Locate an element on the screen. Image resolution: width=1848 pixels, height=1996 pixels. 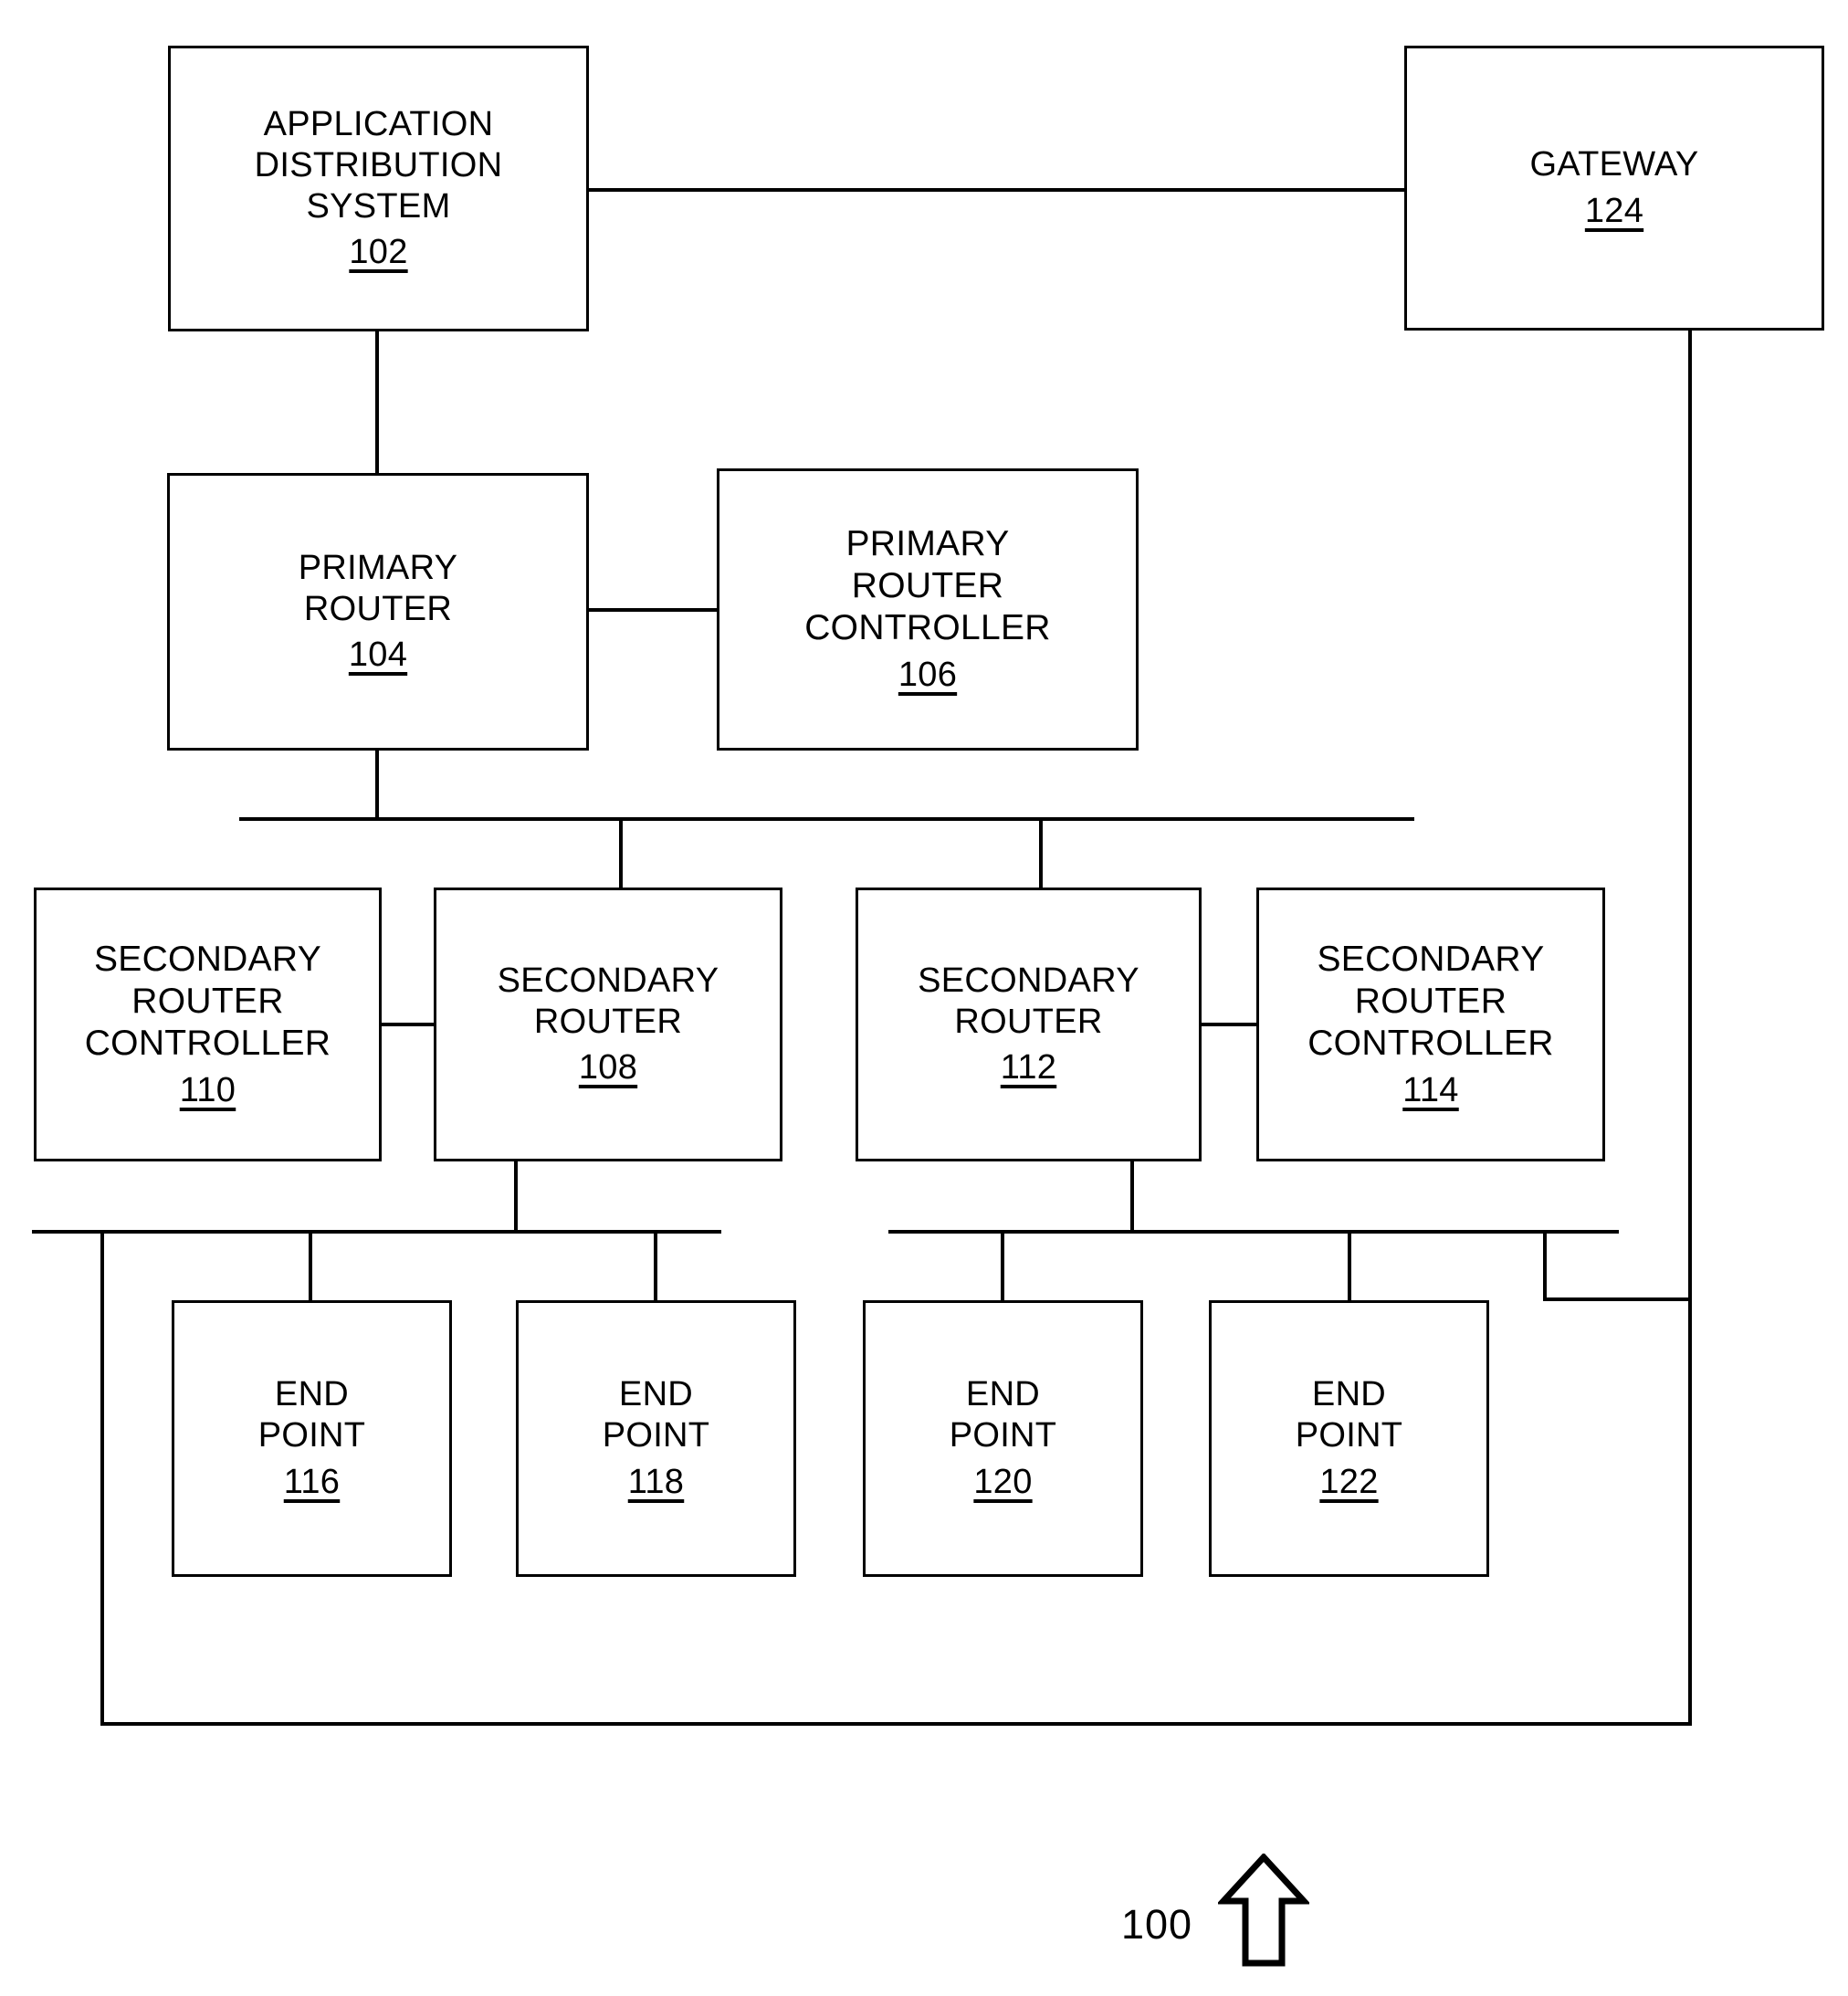
node-secondary-router-112: SECONDARY ROUTER 112 is located at coordinates (1029, 1024).